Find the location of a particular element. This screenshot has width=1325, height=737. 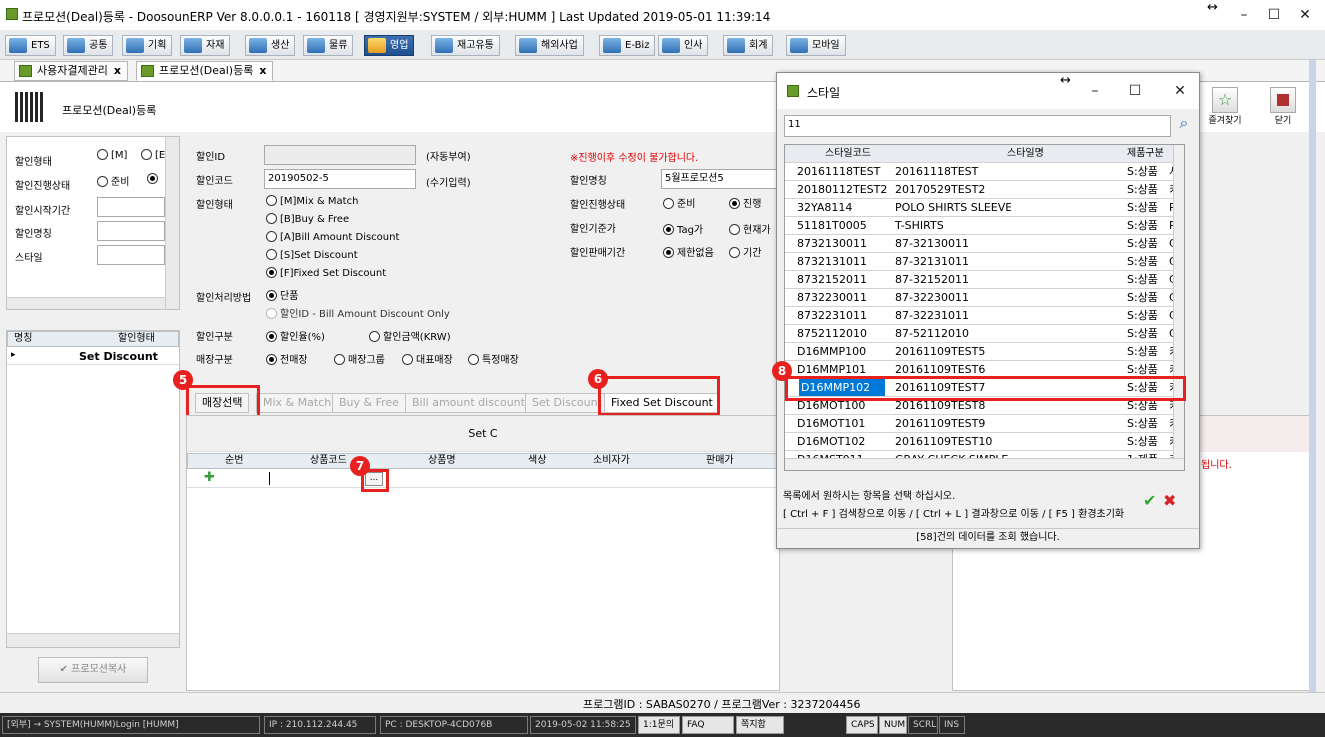

menu-material: 자재 is located at coordinates (205, 45).